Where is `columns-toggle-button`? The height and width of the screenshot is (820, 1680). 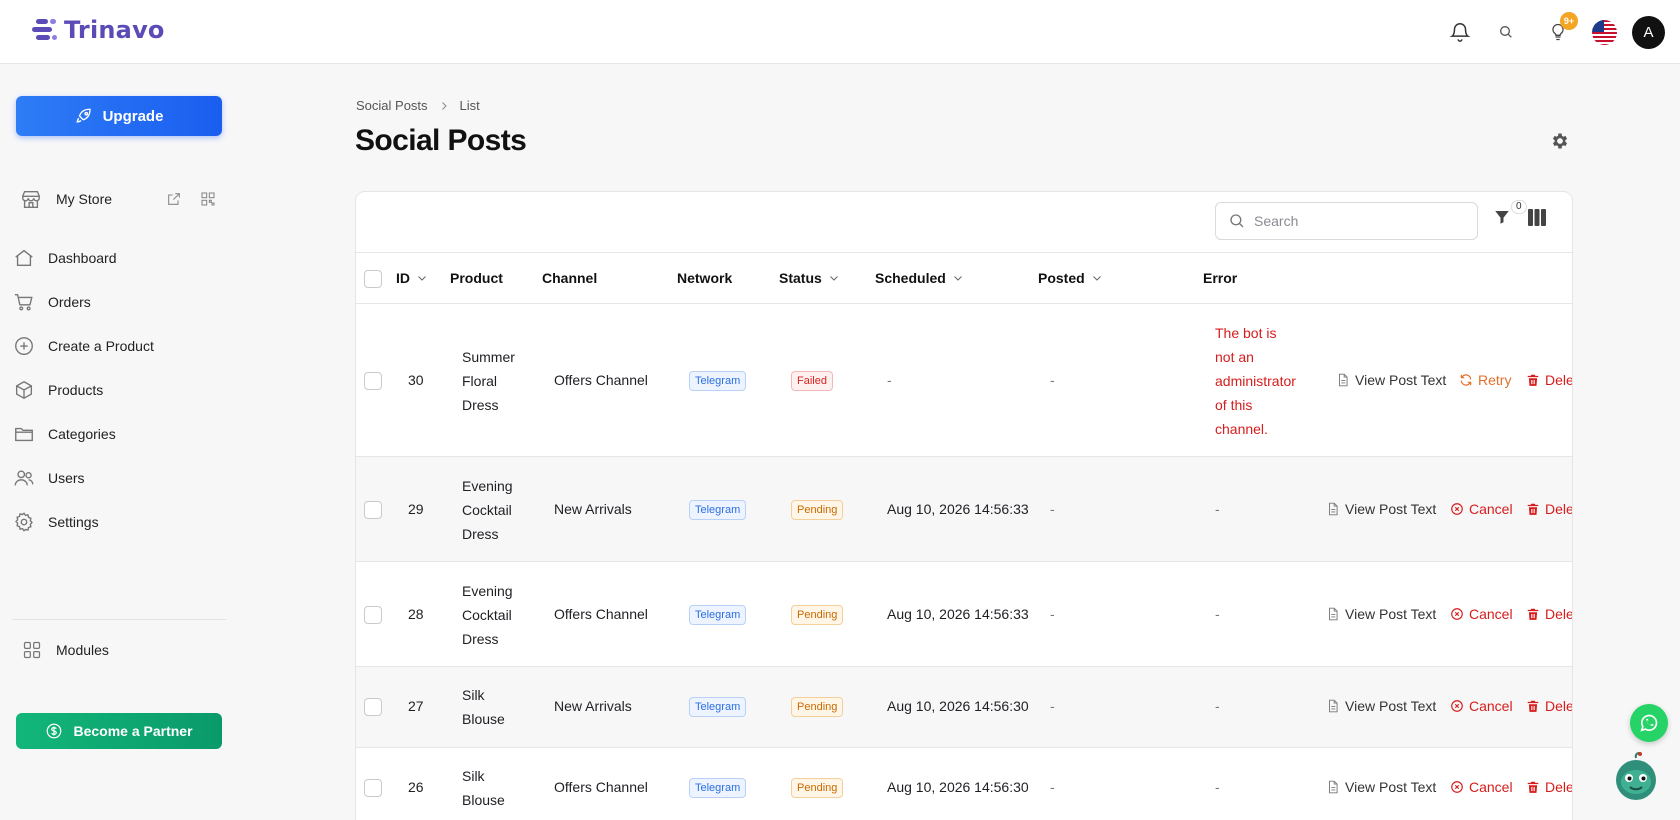 columns-toggle-button is located at coordinates (1537, 220).